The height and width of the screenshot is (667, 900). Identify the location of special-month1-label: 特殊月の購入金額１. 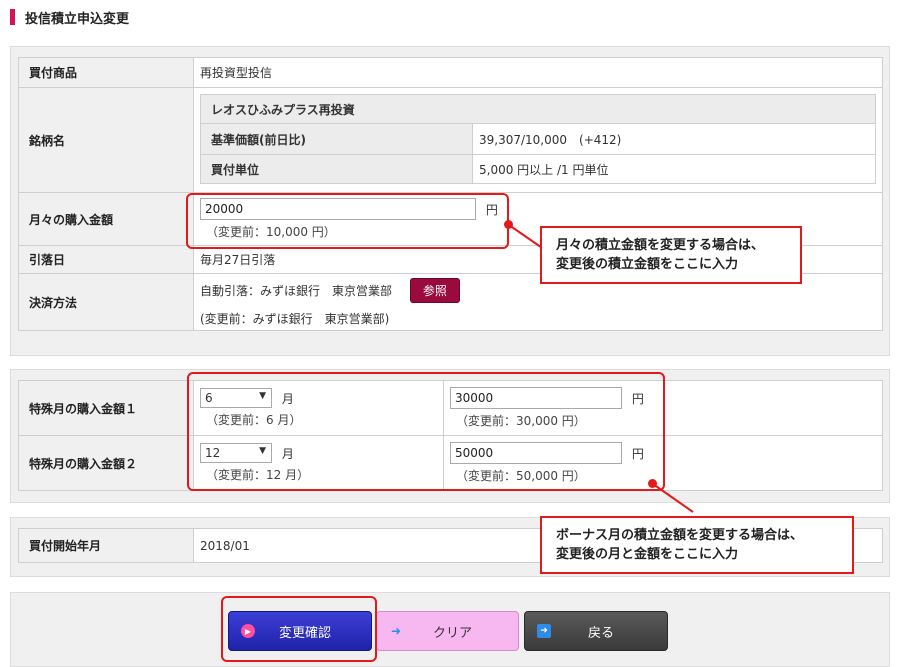
(106, 408).